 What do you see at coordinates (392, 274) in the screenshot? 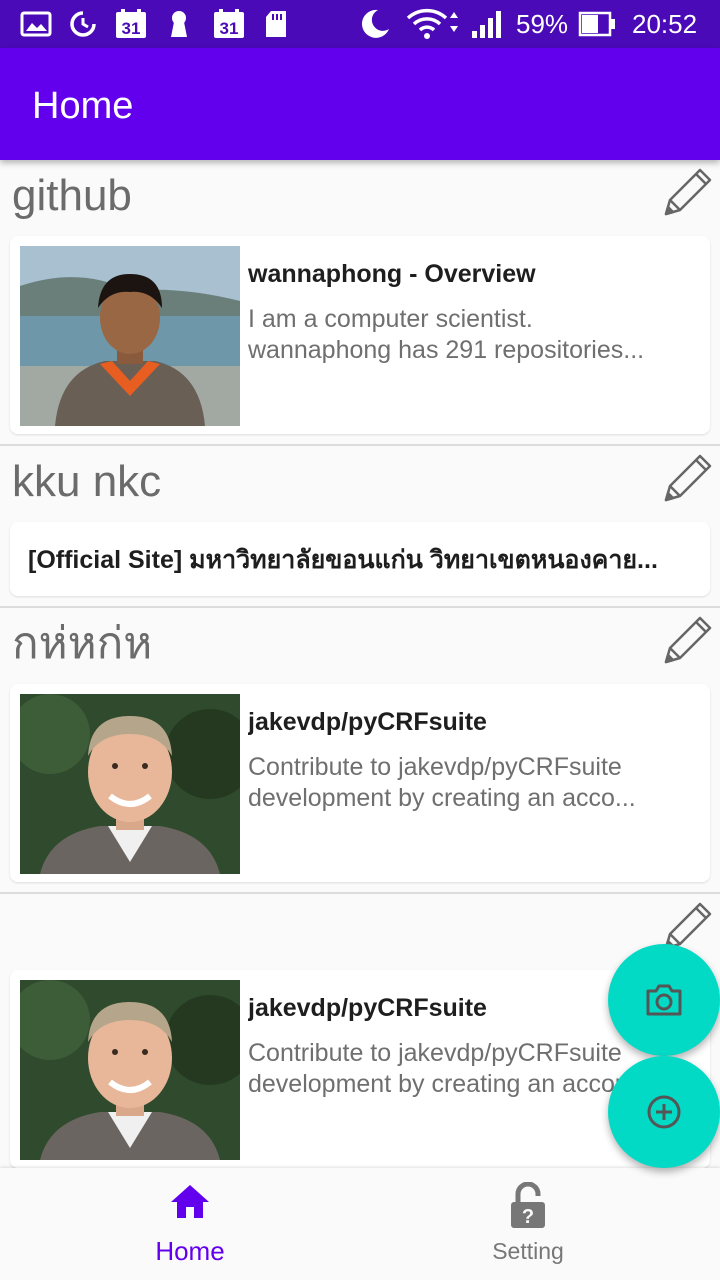
I see `card-title: wannaphong - Overview` at bounding box center [392, 274].